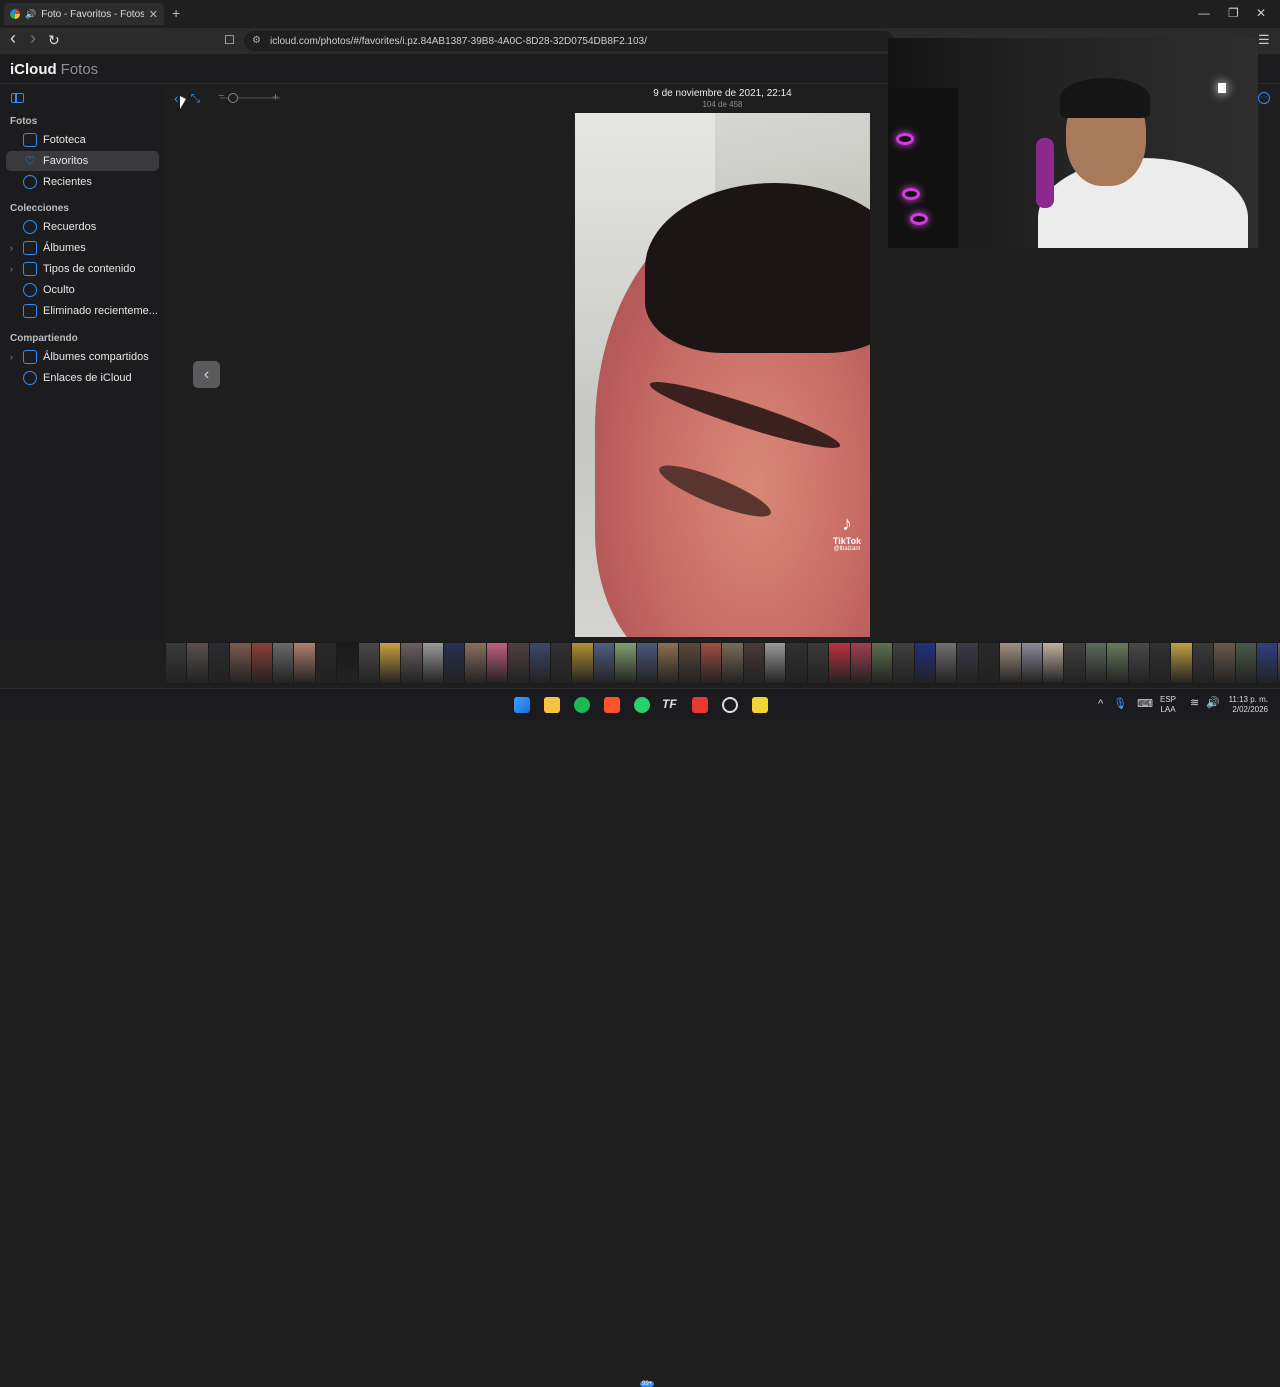 The height and width of the screenshot is (1387, 1280). I want to click on expand-icon: ⤡, so click(196, 98).